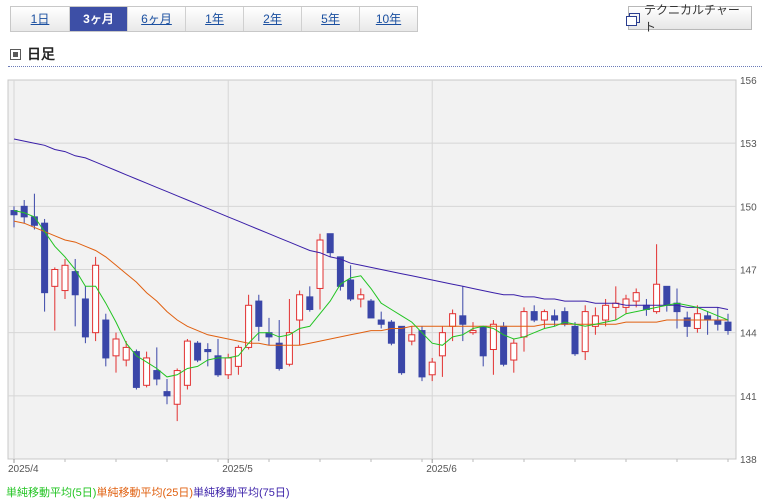  What do you see at coordinates (748, 207) in the screenshot?
I see `y-tick-label: 150` at bounding box center [748, 207].